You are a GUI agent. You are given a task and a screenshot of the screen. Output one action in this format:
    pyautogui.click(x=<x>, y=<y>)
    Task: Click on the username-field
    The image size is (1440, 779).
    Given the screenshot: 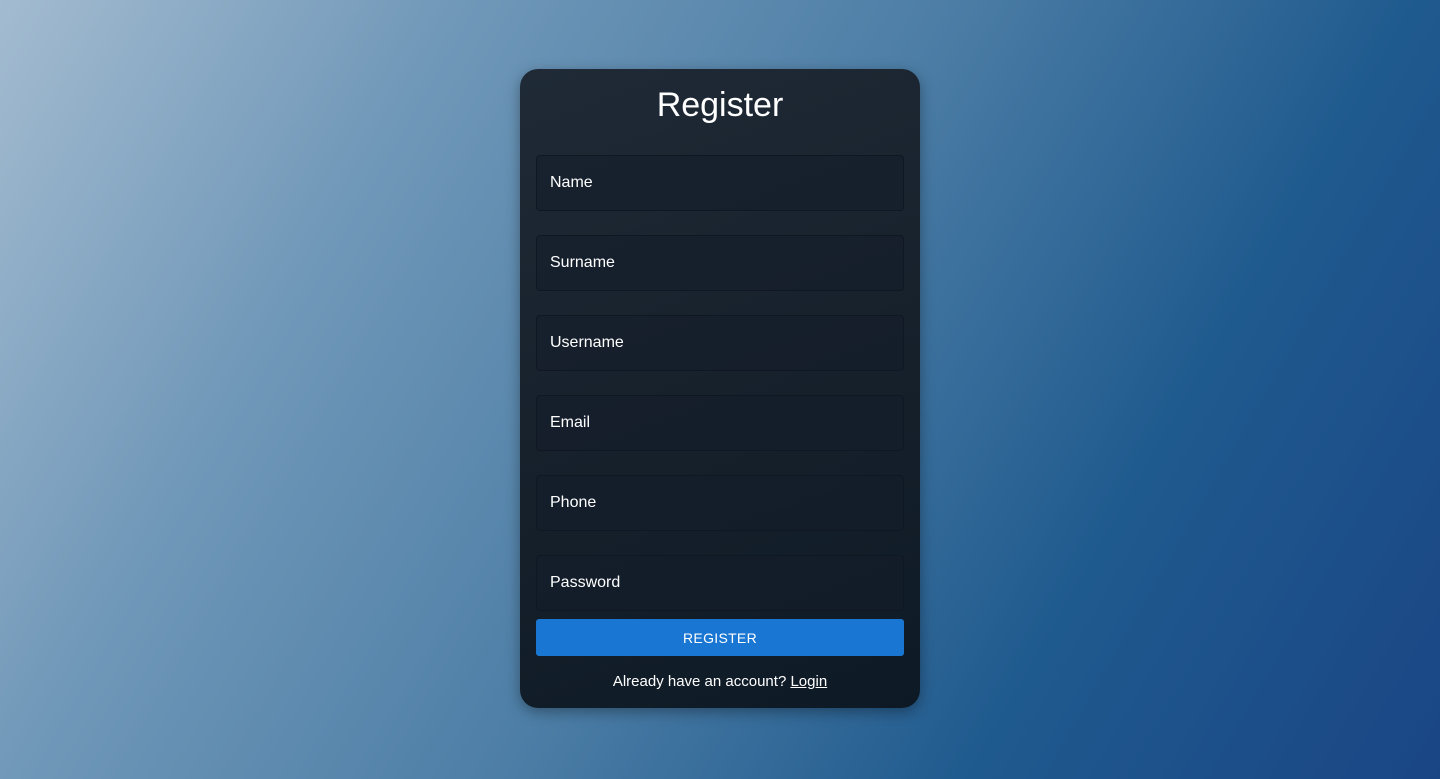 What is the action you would take?
    pyautogui.click(x=720, y=343)
    